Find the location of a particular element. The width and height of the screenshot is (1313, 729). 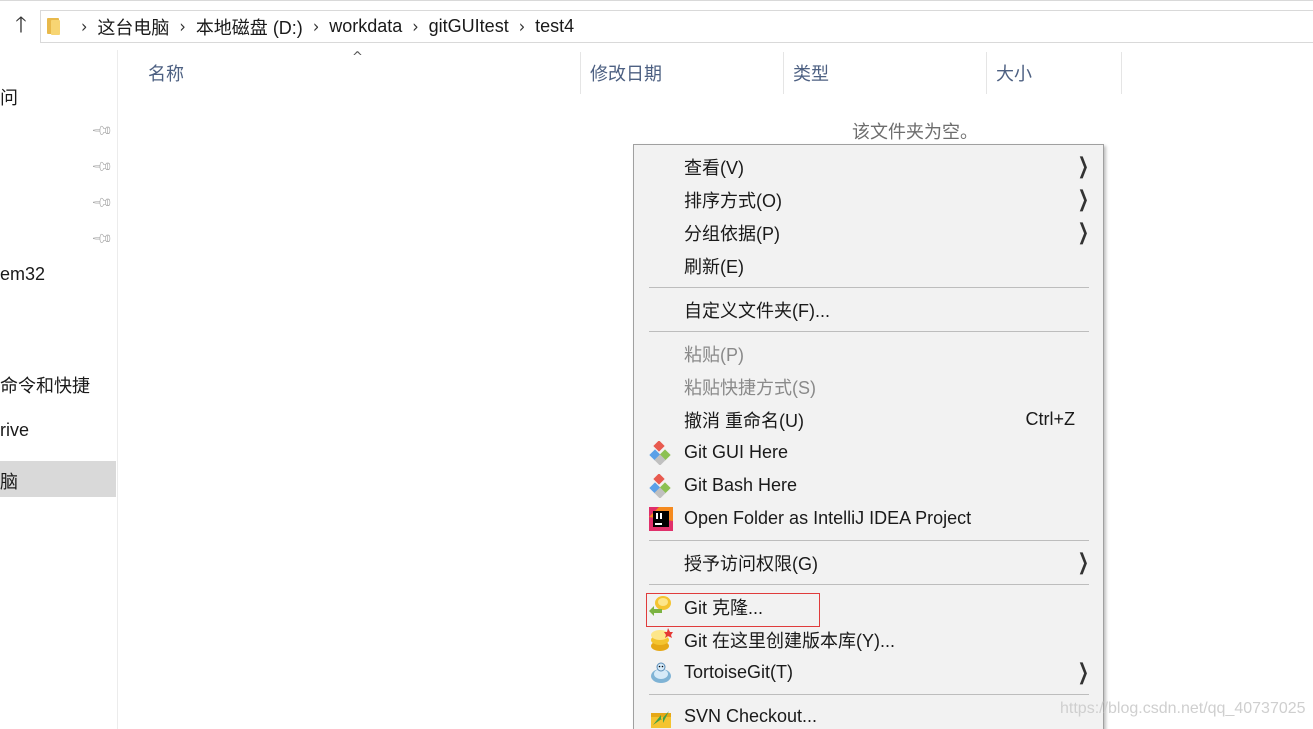

menu-item-label: 排序方式(O) is located at coordinates (733, 200).